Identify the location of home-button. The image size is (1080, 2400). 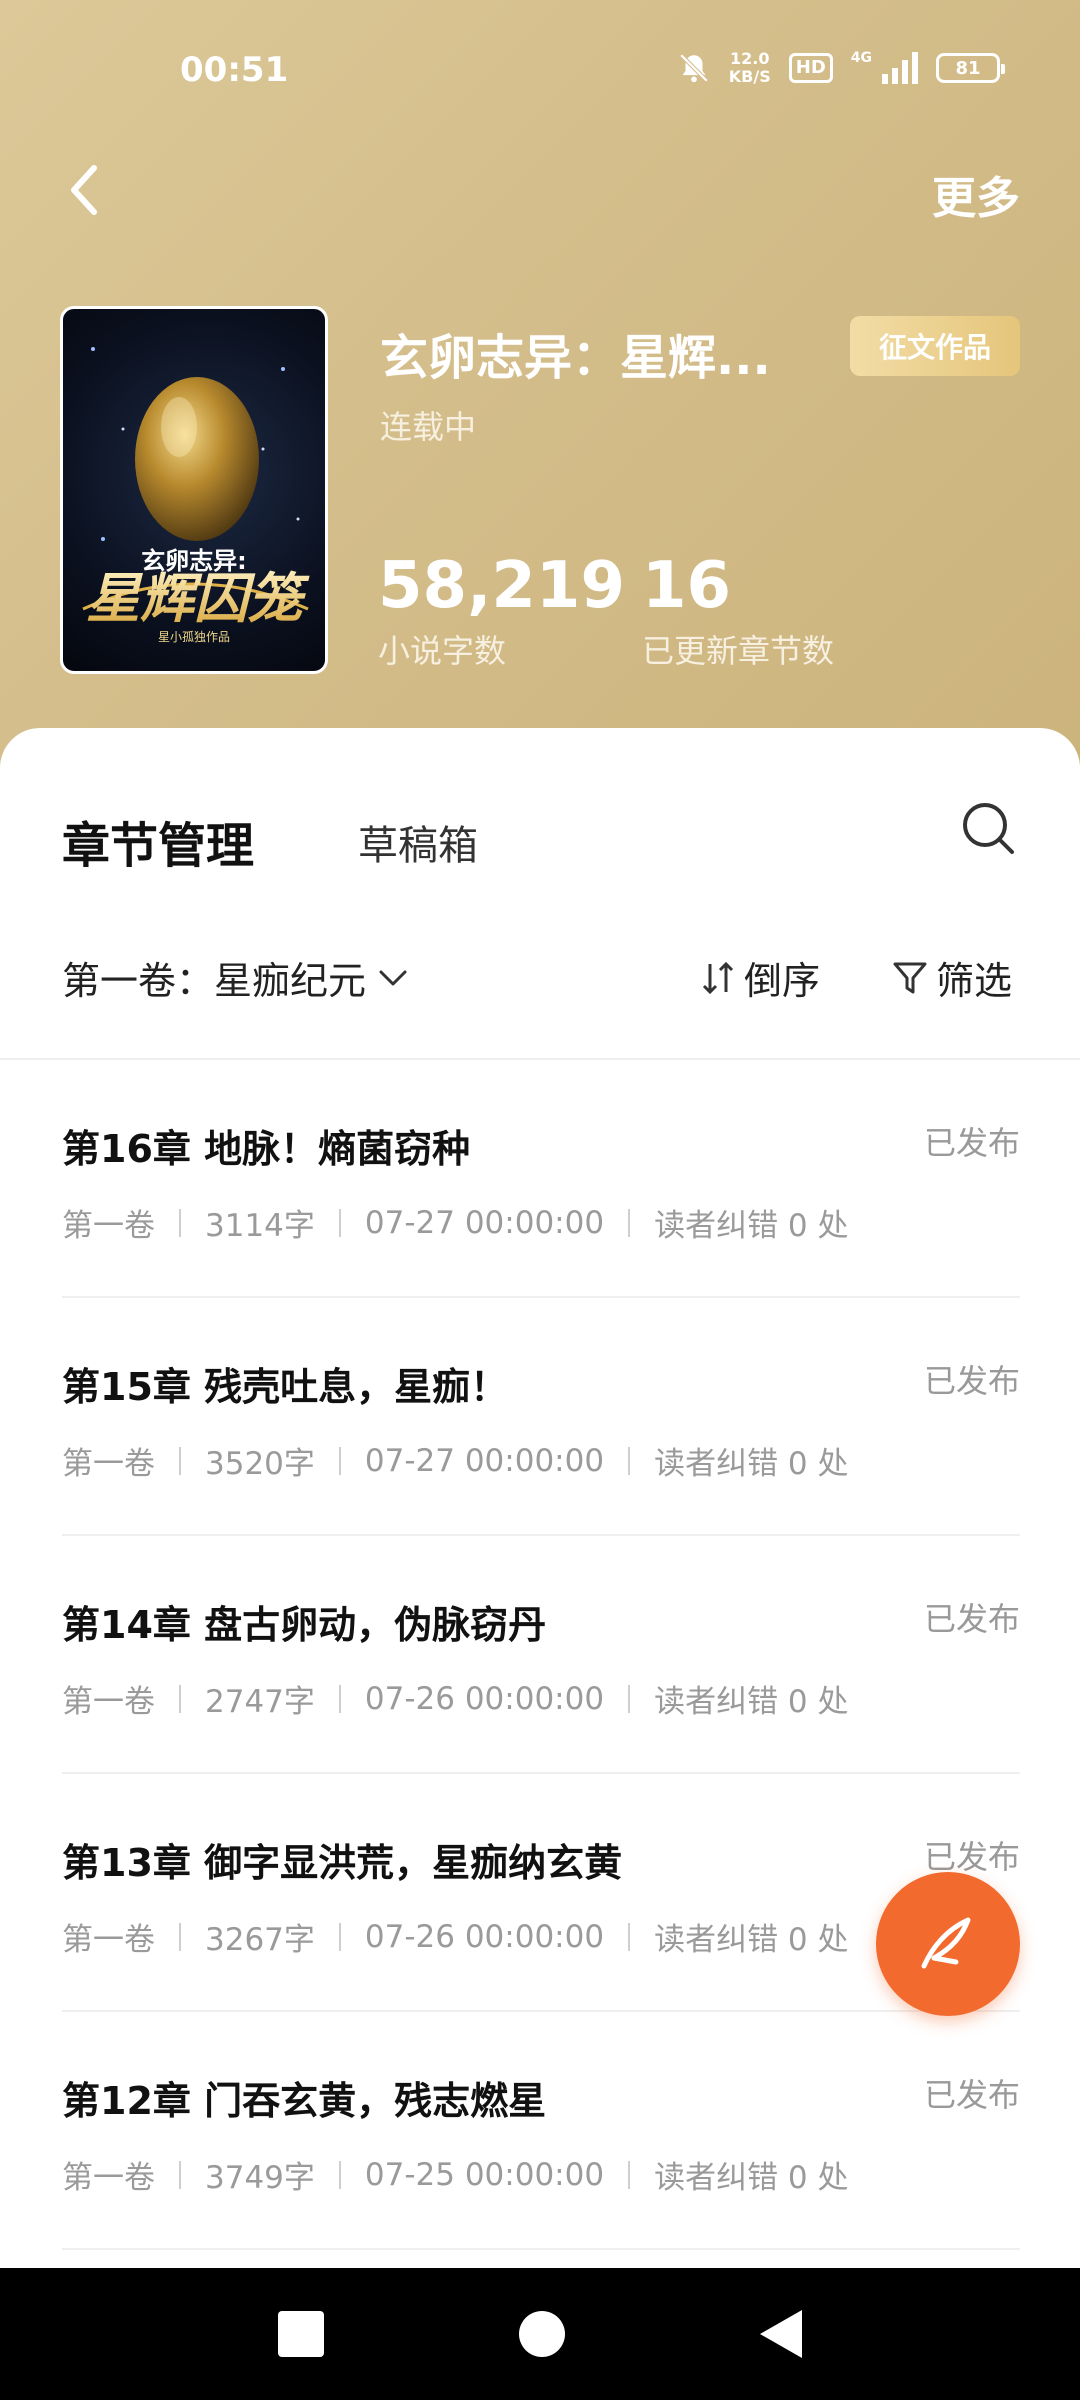
(541, 2334).